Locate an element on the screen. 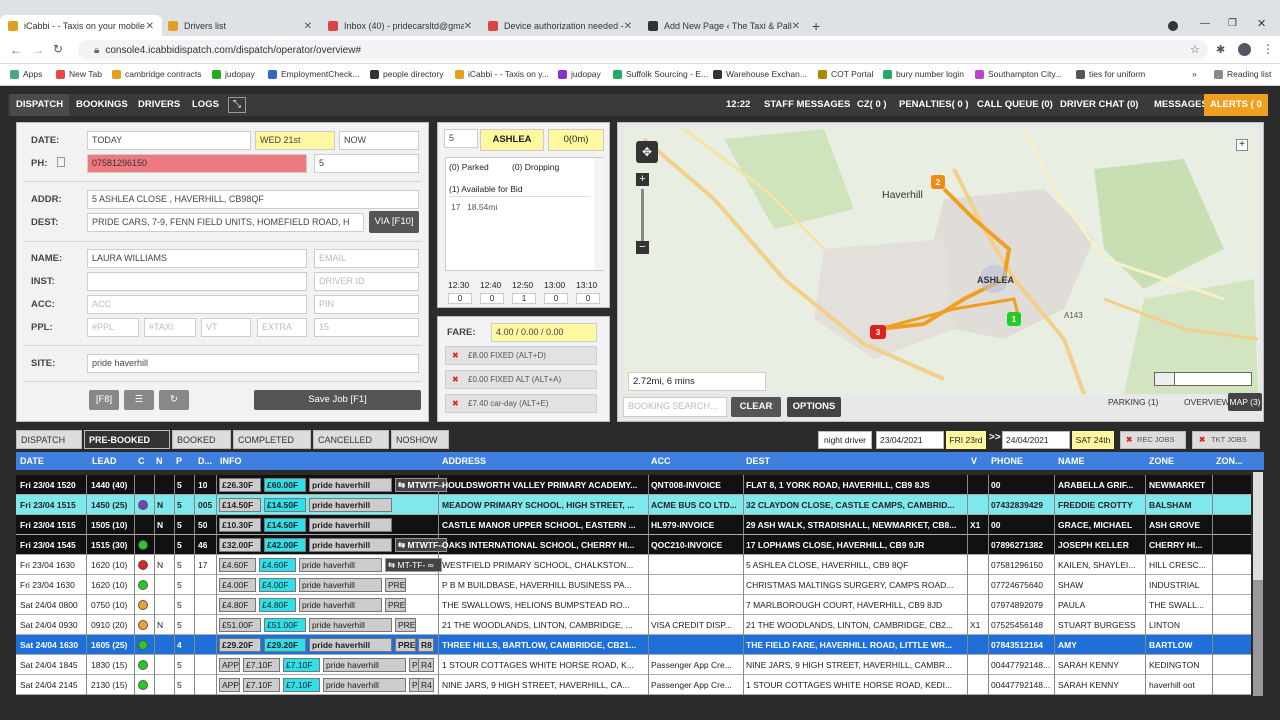 This screenshot has width=1280, height=720. column-header: DATE is located at coordinates (32, 461).